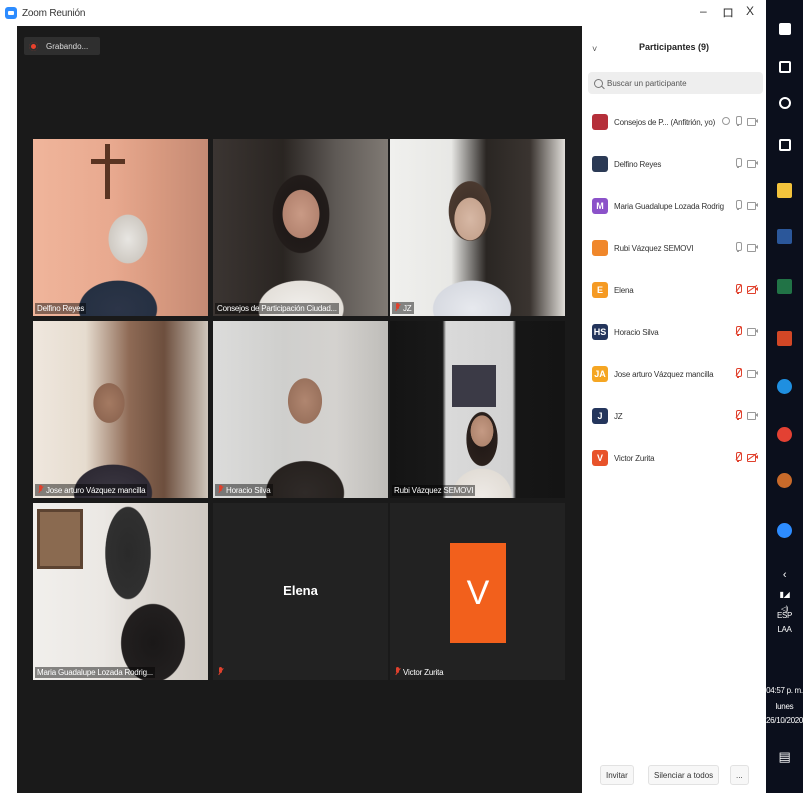  What do you see at coordinates (477, 227) in the screenshot?
I see `video-tile: JZ` at bounding box center [477, 227].